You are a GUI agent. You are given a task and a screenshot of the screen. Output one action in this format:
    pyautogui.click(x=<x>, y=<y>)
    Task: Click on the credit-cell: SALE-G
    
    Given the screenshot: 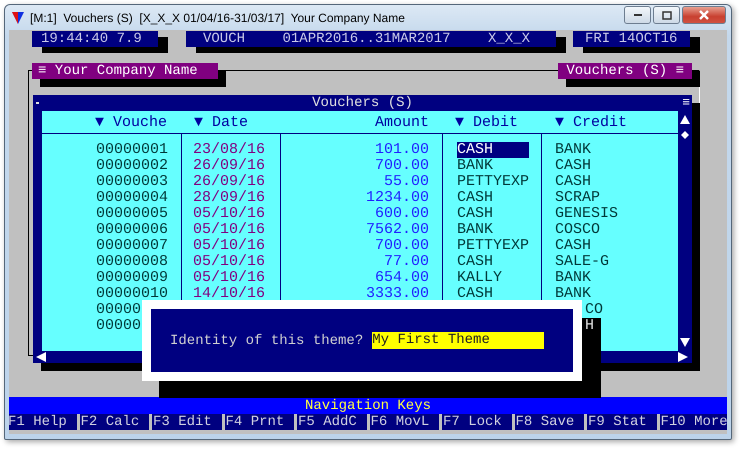 What is the action you would take?
    pyautogui.click(x=582, y=261)
    